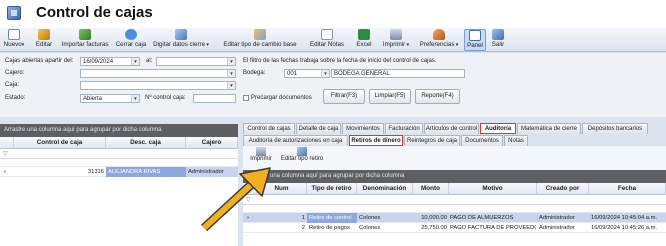 The height and width of the screenshot is (246, 666). I want to click on tab-movimientos: Movimientos, so click(363, 128).